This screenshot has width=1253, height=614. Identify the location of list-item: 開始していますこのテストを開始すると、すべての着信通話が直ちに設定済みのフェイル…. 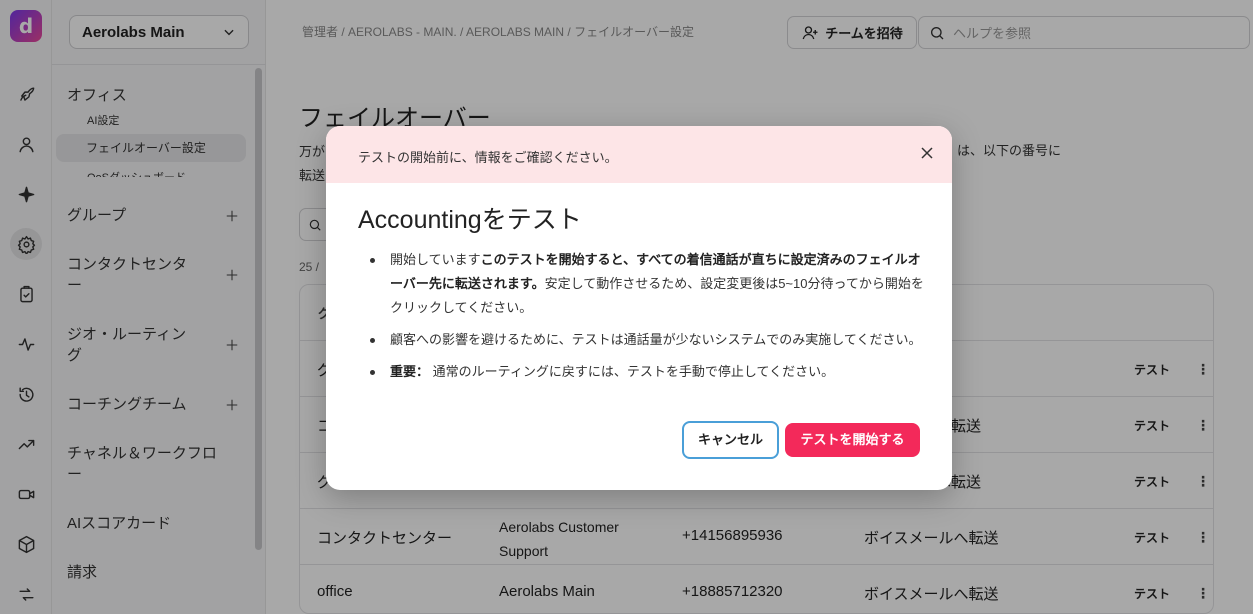
(642, 284).